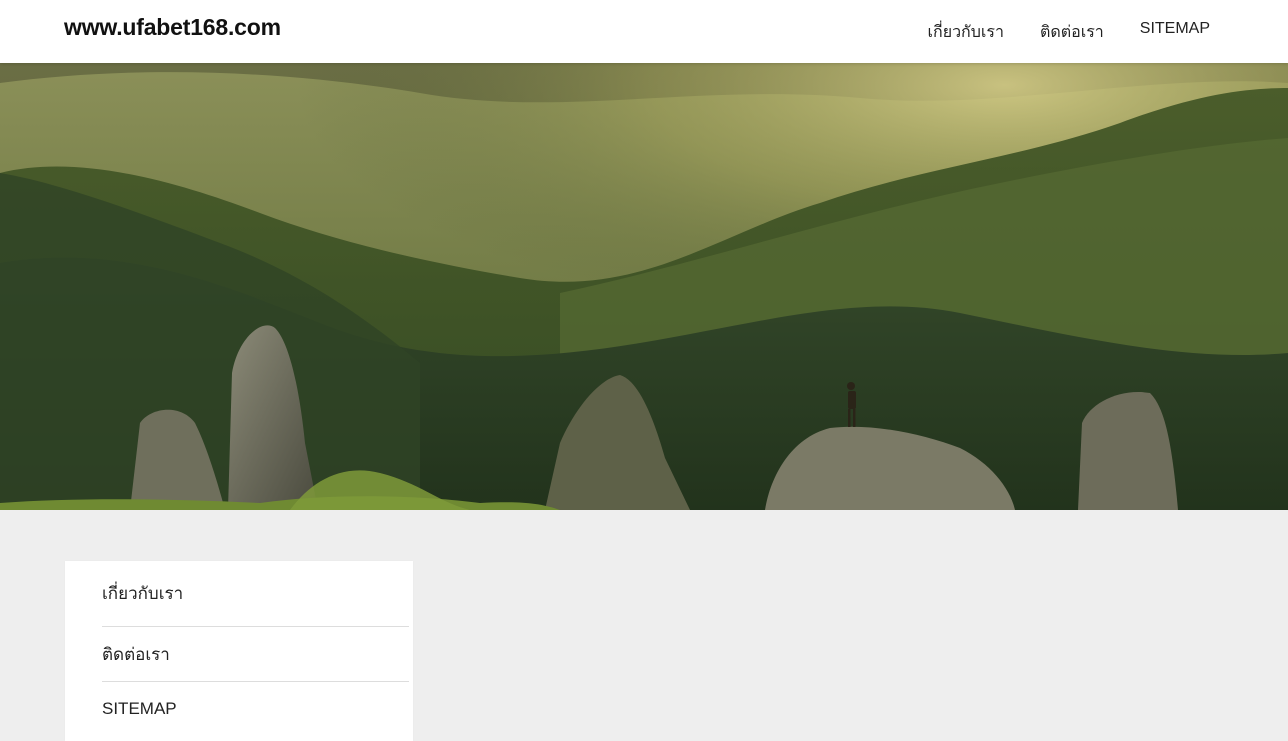 The height and width of the screenshot is (741, 1288). What do you see at coordinates (172, 27) in the screenshot?
I see `site-title-link: www.ufabet168.com` at bounding box center [172, 27].